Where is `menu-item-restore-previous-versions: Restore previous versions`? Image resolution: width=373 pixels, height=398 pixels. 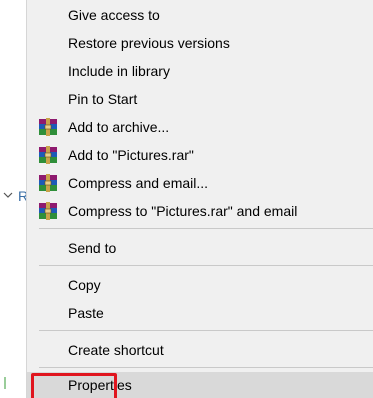 menu-item-restore-previous-versions: Restore previous versions is located at coordinates (200, 43).